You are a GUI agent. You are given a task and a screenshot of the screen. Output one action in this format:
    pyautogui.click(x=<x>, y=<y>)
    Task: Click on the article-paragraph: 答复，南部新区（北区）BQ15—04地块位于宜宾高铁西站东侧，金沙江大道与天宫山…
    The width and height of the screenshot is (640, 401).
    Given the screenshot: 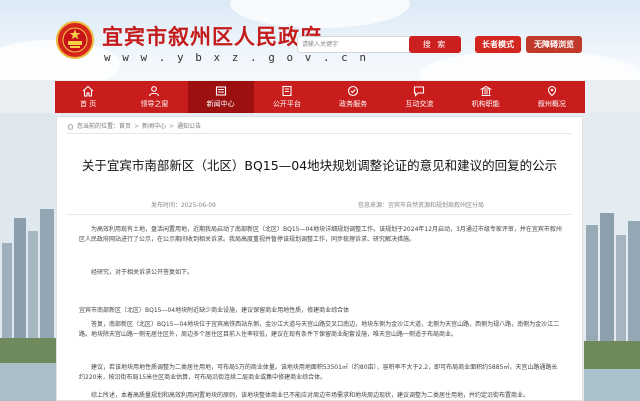 What is the action you would take?
    pyautogui.click(x=319, y=329)
    